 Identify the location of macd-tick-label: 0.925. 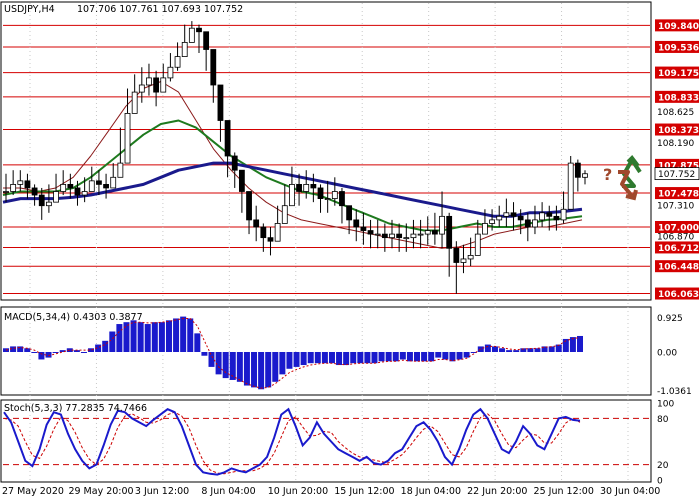
(670, 319).